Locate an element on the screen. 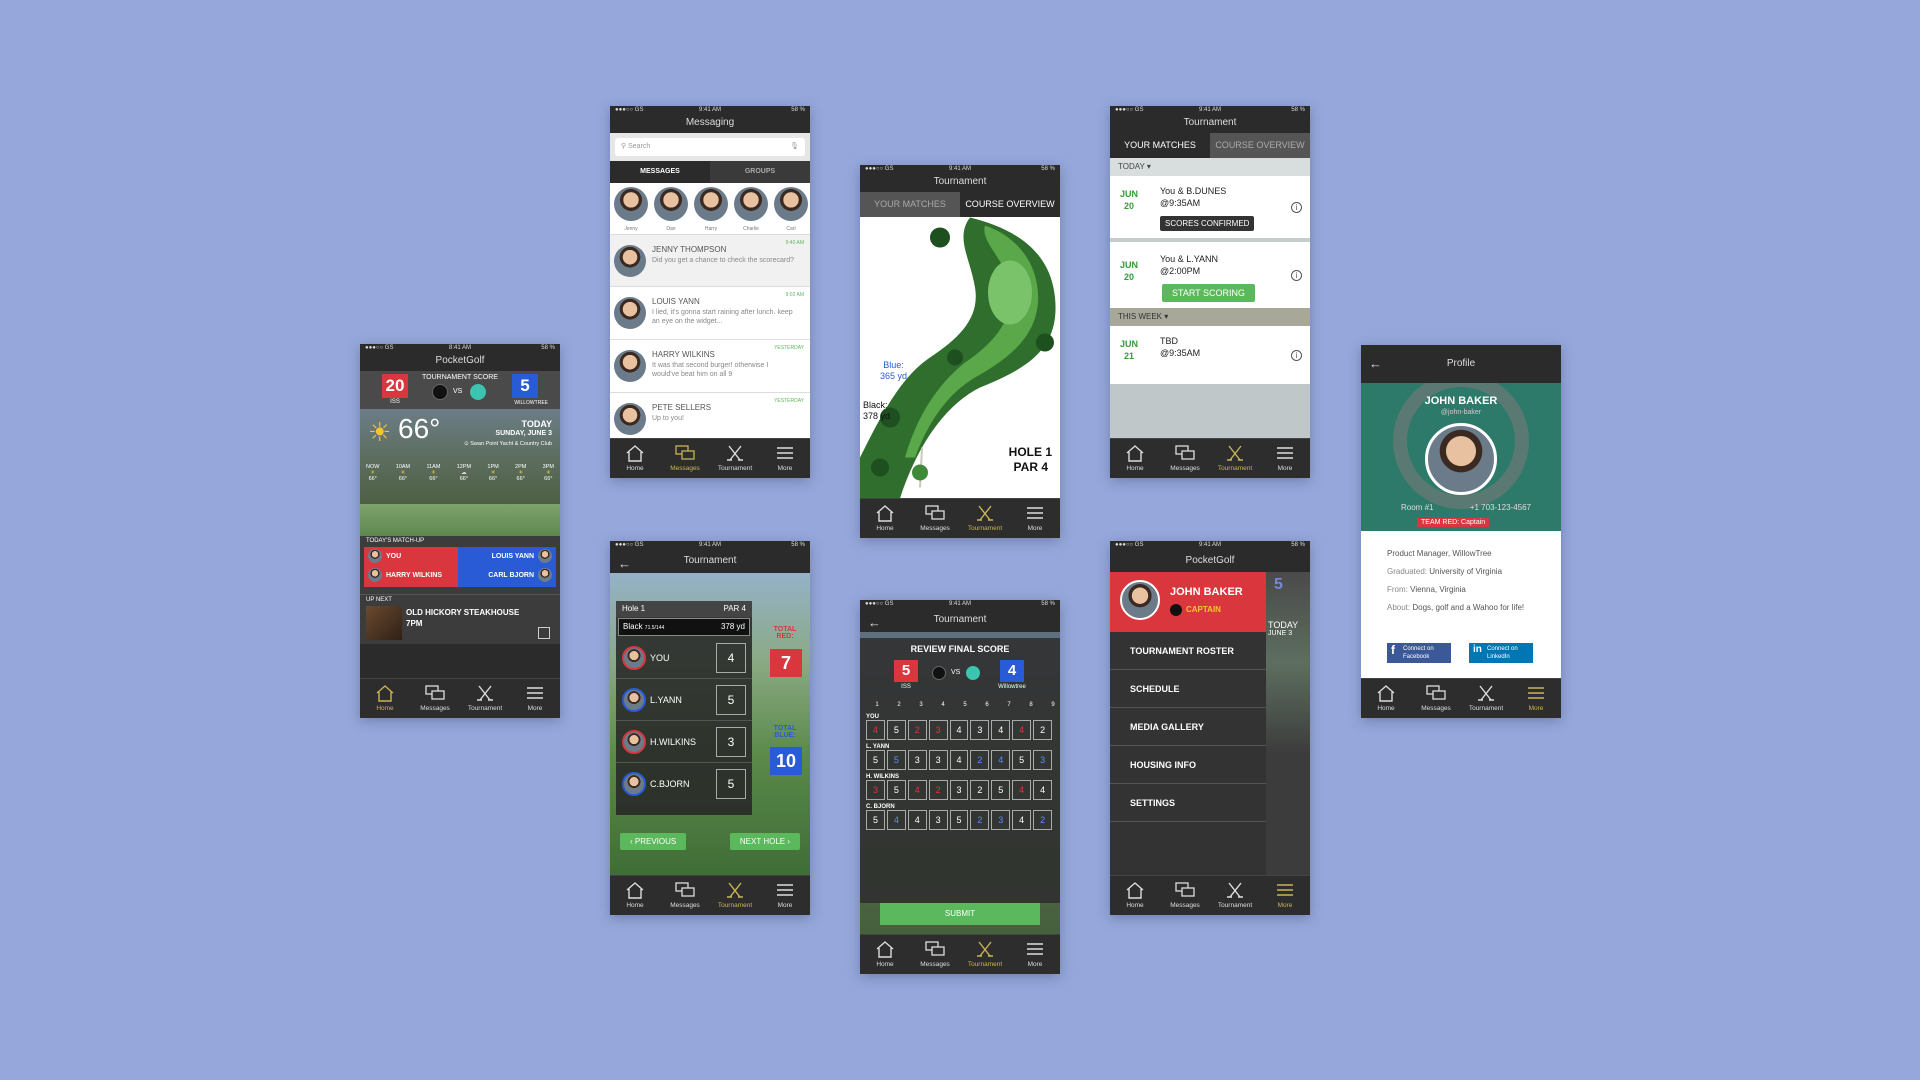 This screenshot has height=1080, width=1920. score-input: 3 is located at coordinates (731, 742).